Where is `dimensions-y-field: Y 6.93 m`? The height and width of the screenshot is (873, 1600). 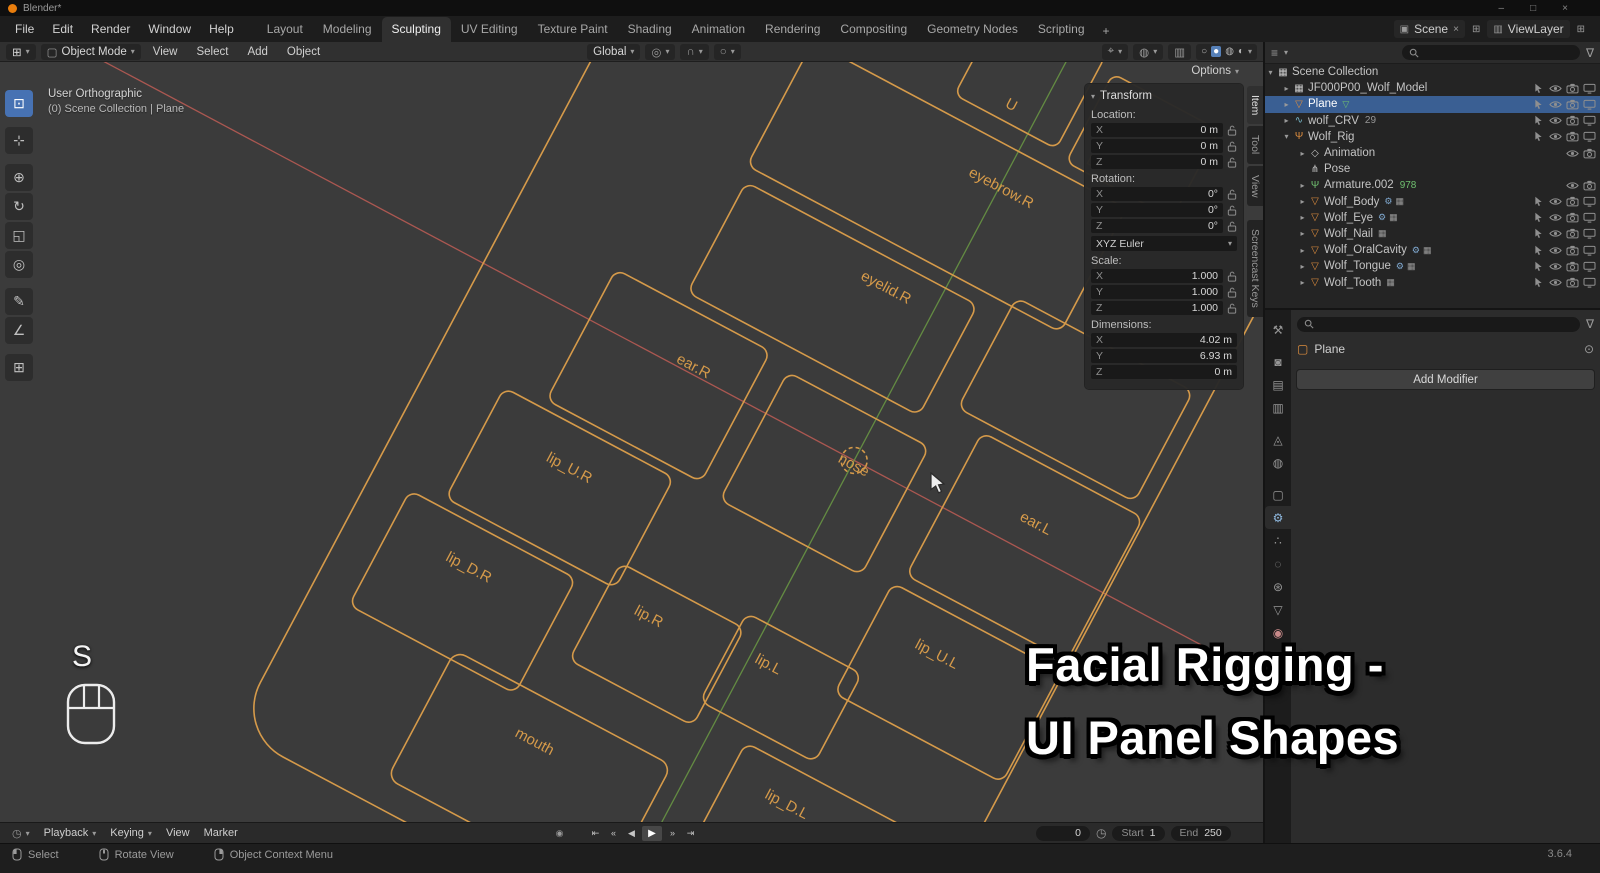
dimensions-y-field: Y 6.93 m is located at coordinates (1164, 356).